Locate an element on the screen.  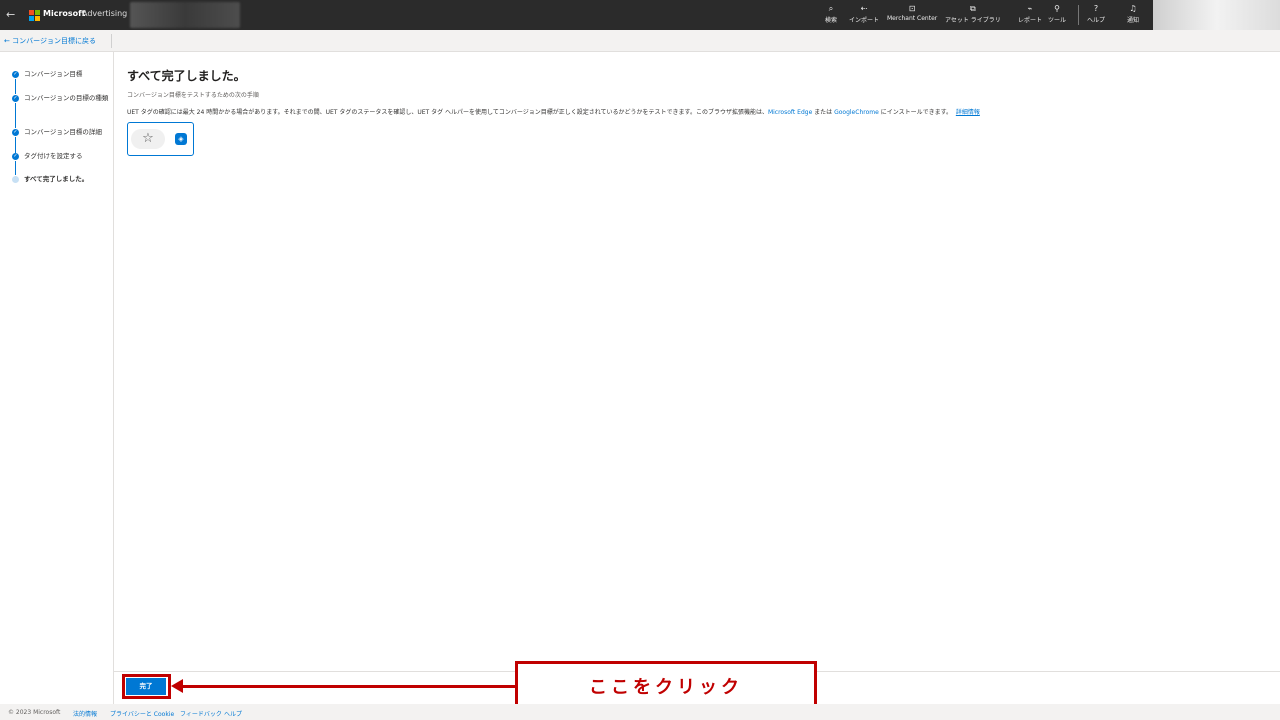
footer-link-feedback: フィードバック is located at coordinates (201, 713).